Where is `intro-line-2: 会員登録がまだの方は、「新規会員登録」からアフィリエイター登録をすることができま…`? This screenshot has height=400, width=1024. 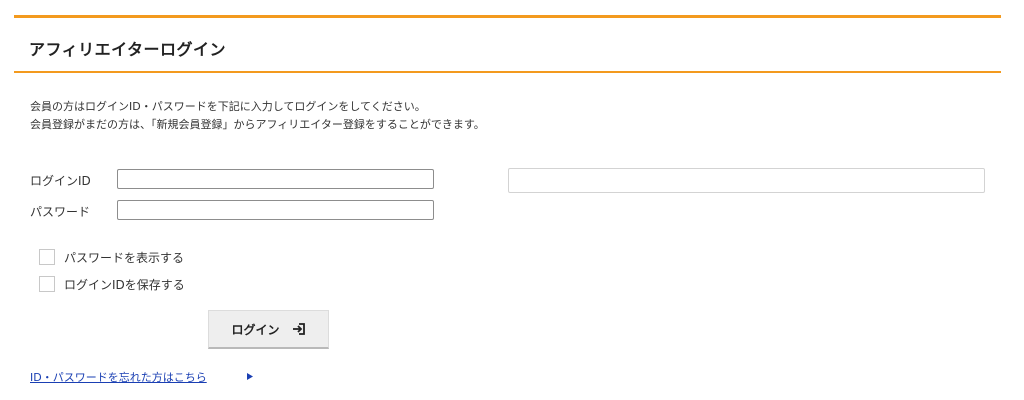 intro-line-2: 会員登録がまだの方は、「新規会員登録」からアフィリエイター登録をすることができま… is located at coordinates (257, 124).